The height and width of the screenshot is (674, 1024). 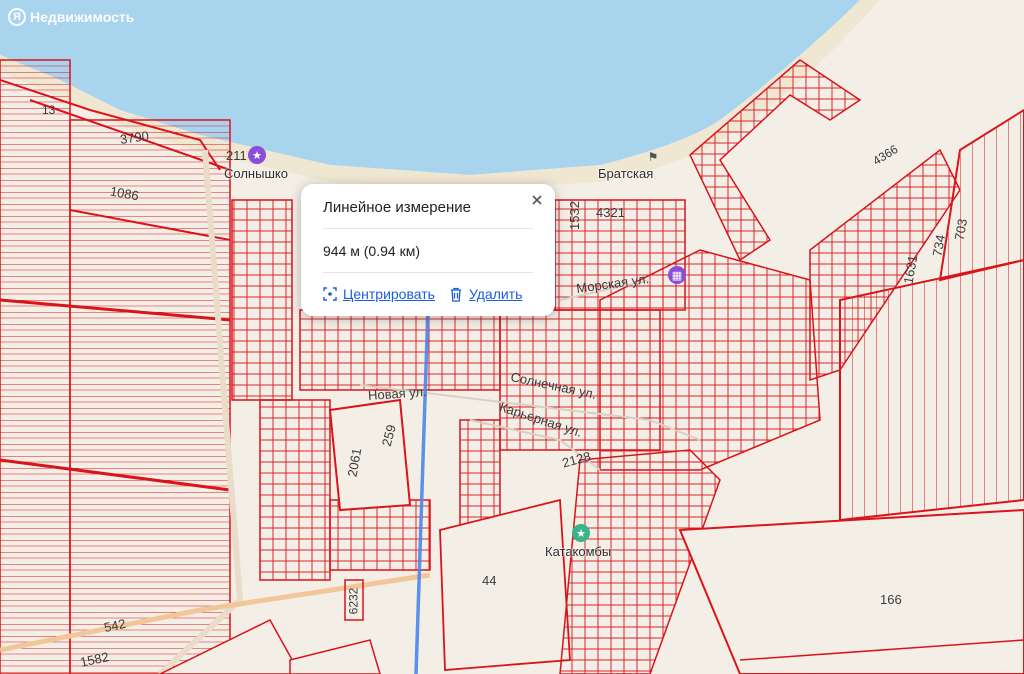 What do you see at coordinates (82, 17) in the screenshot?
I see `brand-name: Недвижимость` at bounding box center [82, 17].